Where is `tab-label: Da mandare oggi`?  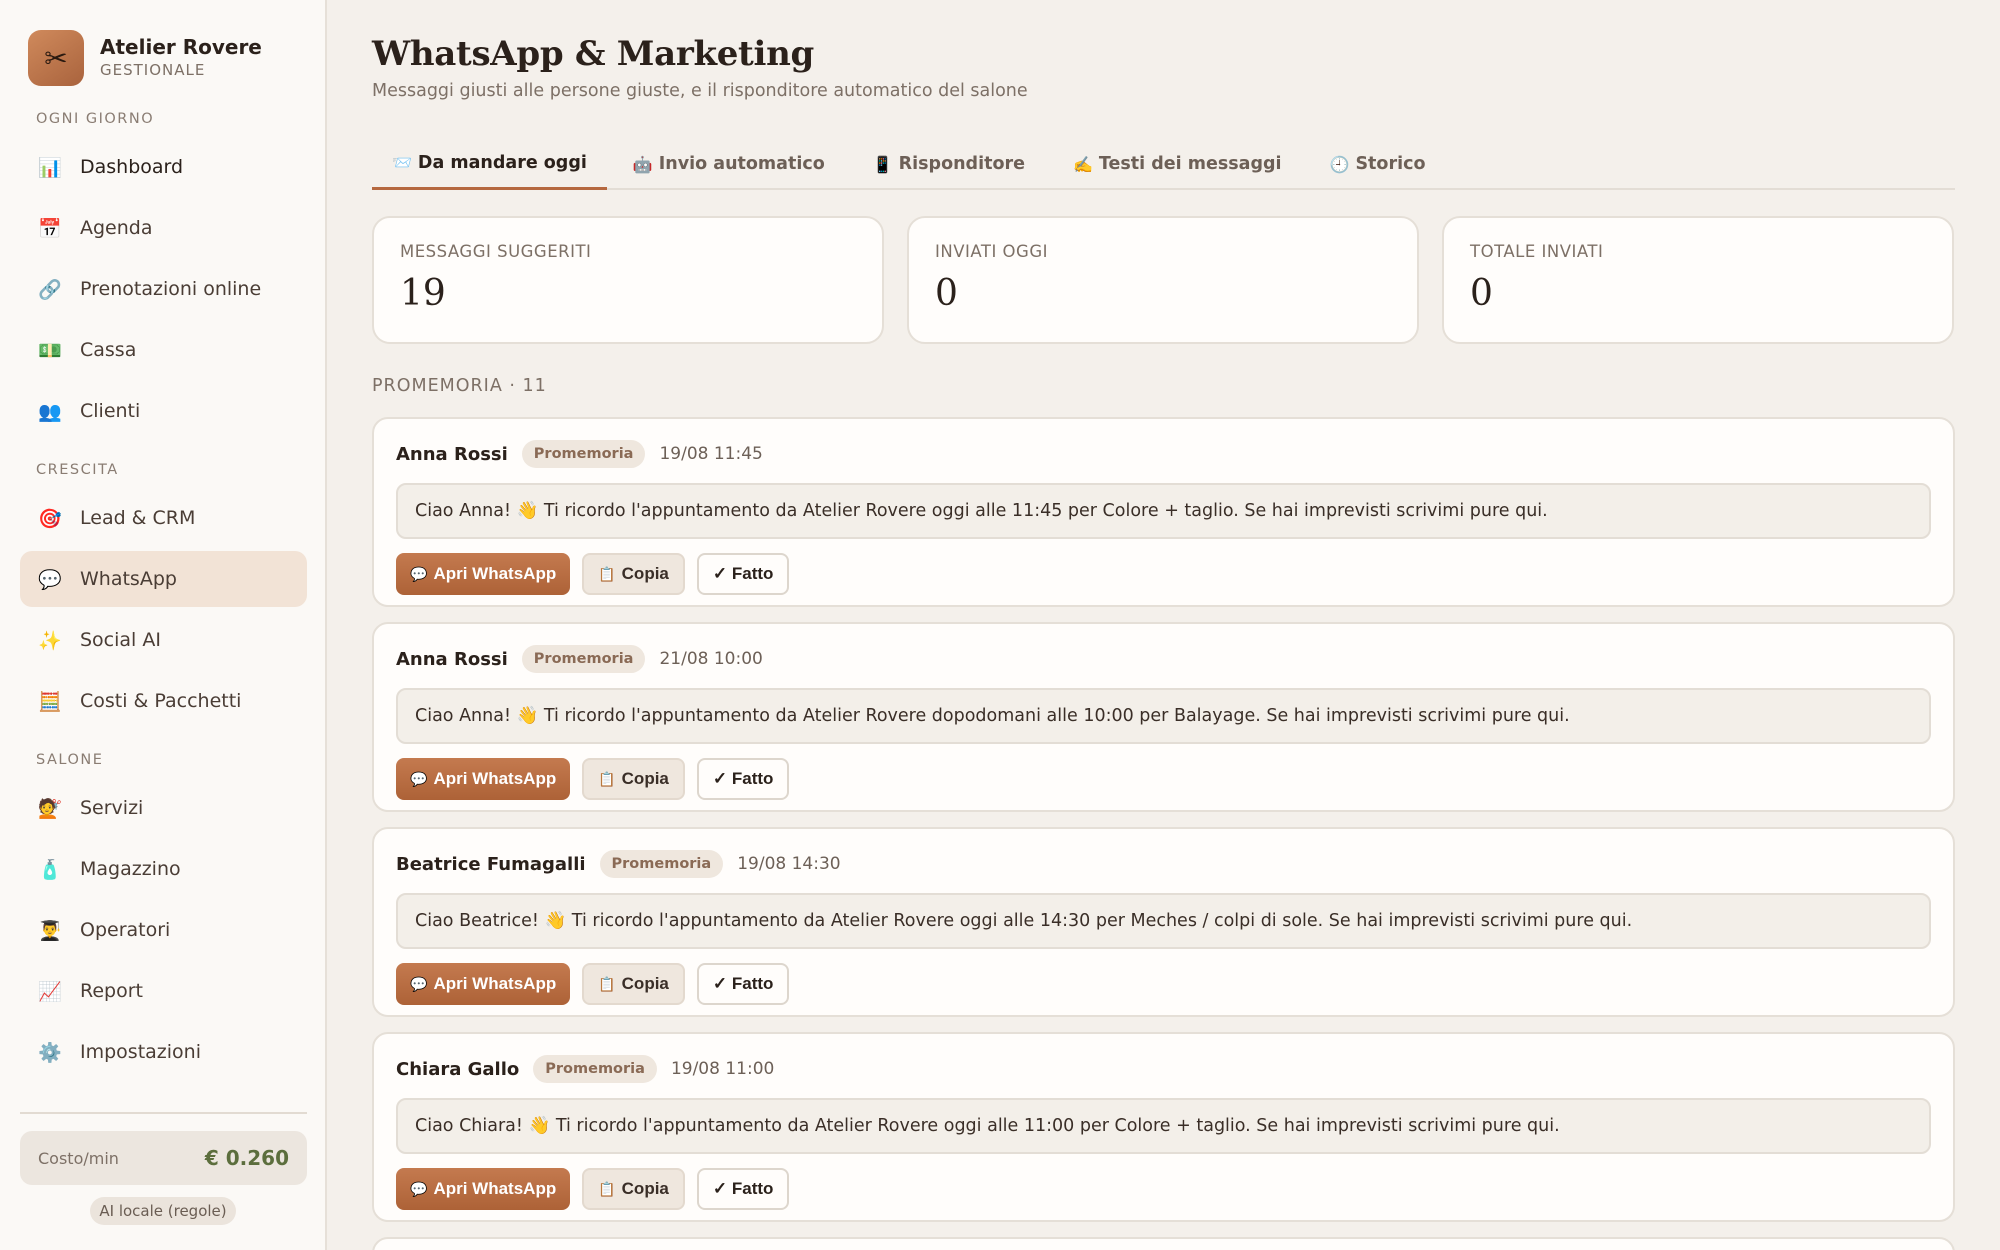
tab-label: Da mandare oggi is located at coordinates (502, 162).